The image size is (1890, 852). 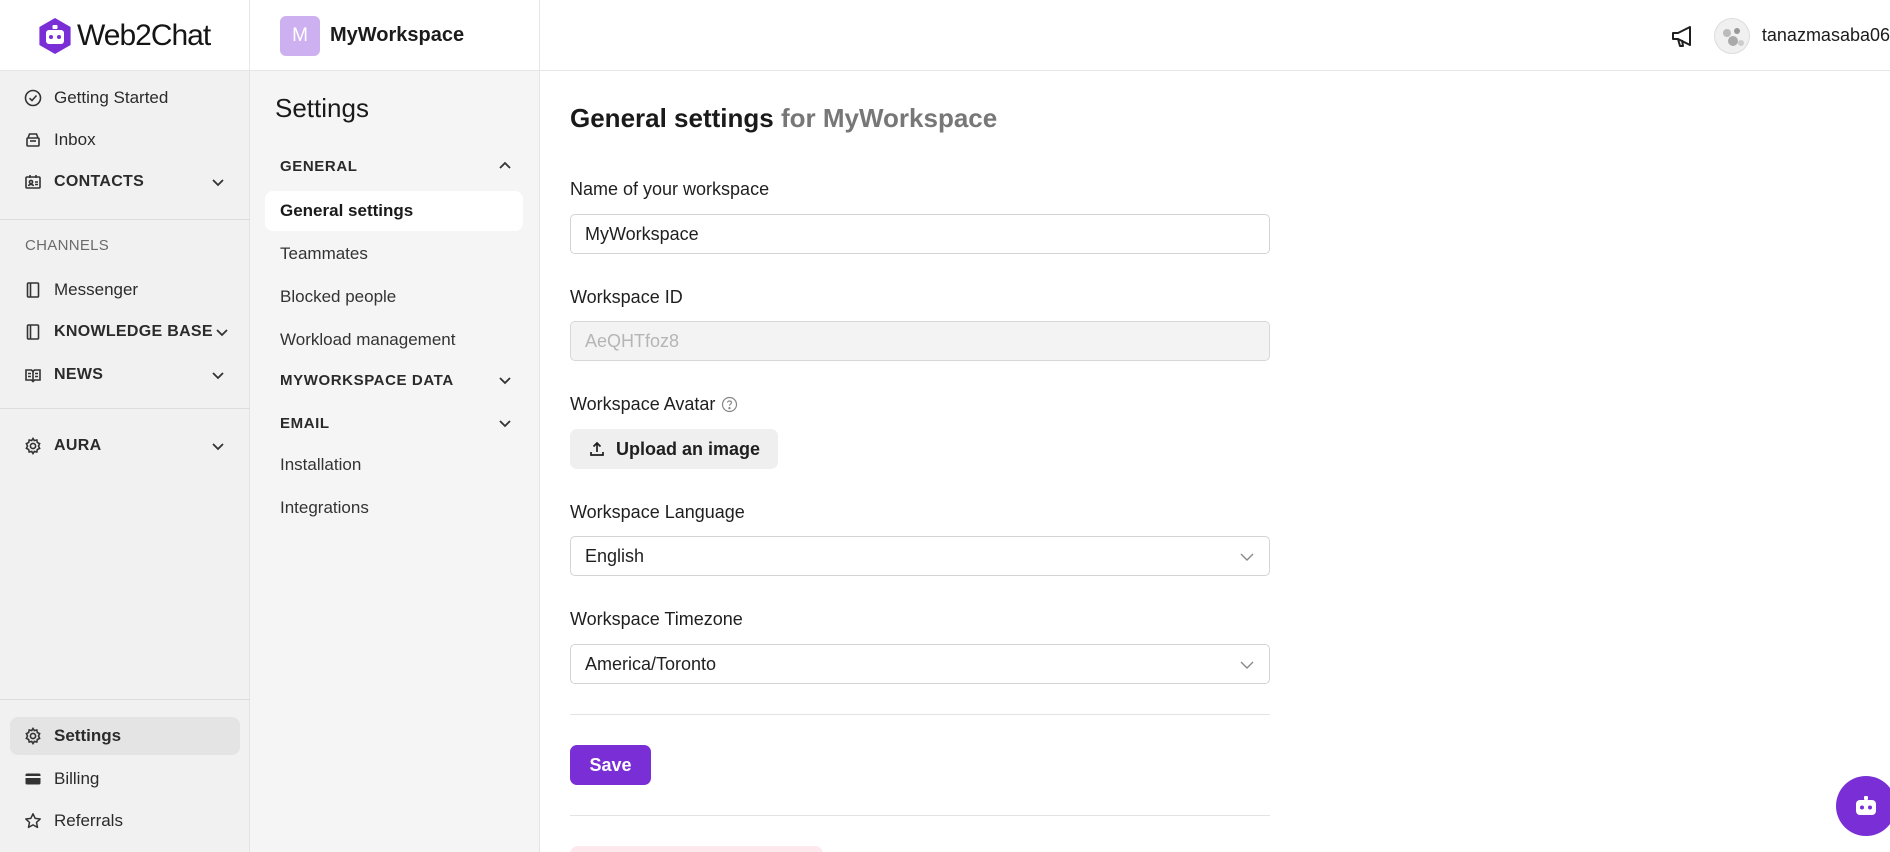 I want to click on subnav-item-label: Integrations, so click(x=324, y=507).